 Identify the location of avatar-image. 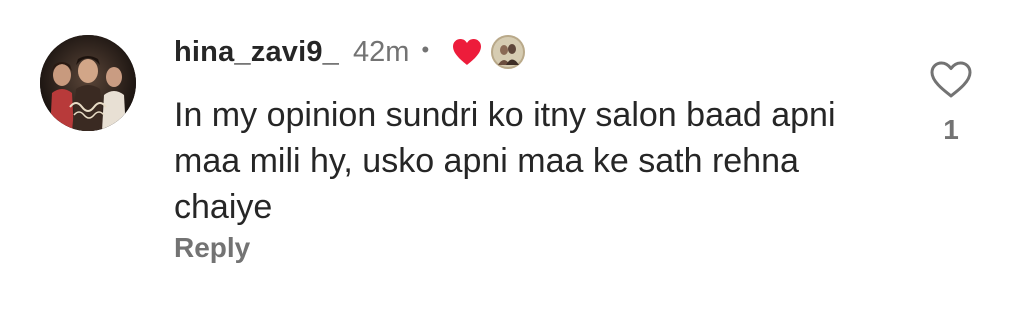
(88, 83).